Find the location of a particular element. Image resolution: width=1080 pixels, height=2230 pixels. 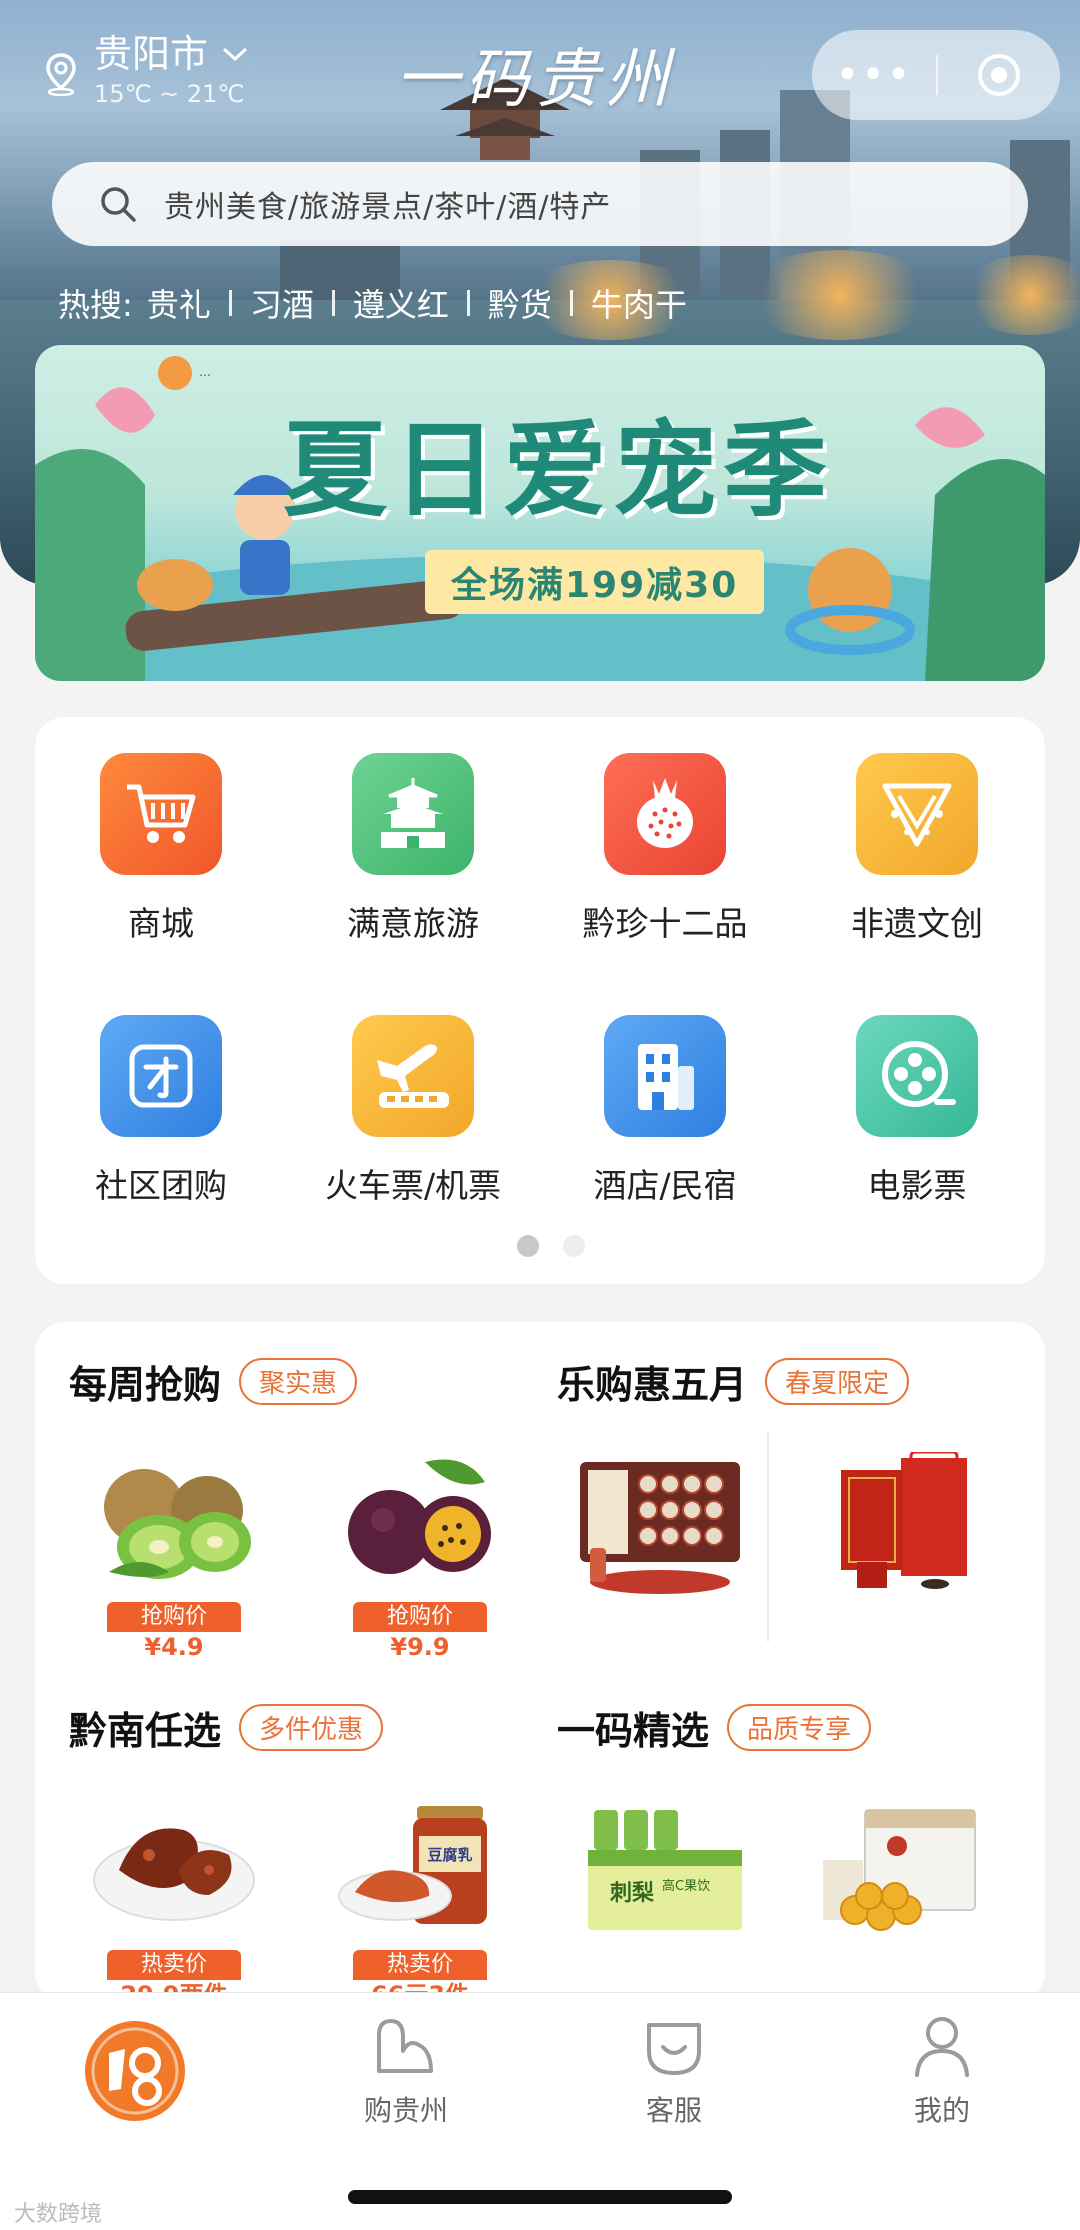

category-label: 非遗文创 is located at coordinates (917, 923).